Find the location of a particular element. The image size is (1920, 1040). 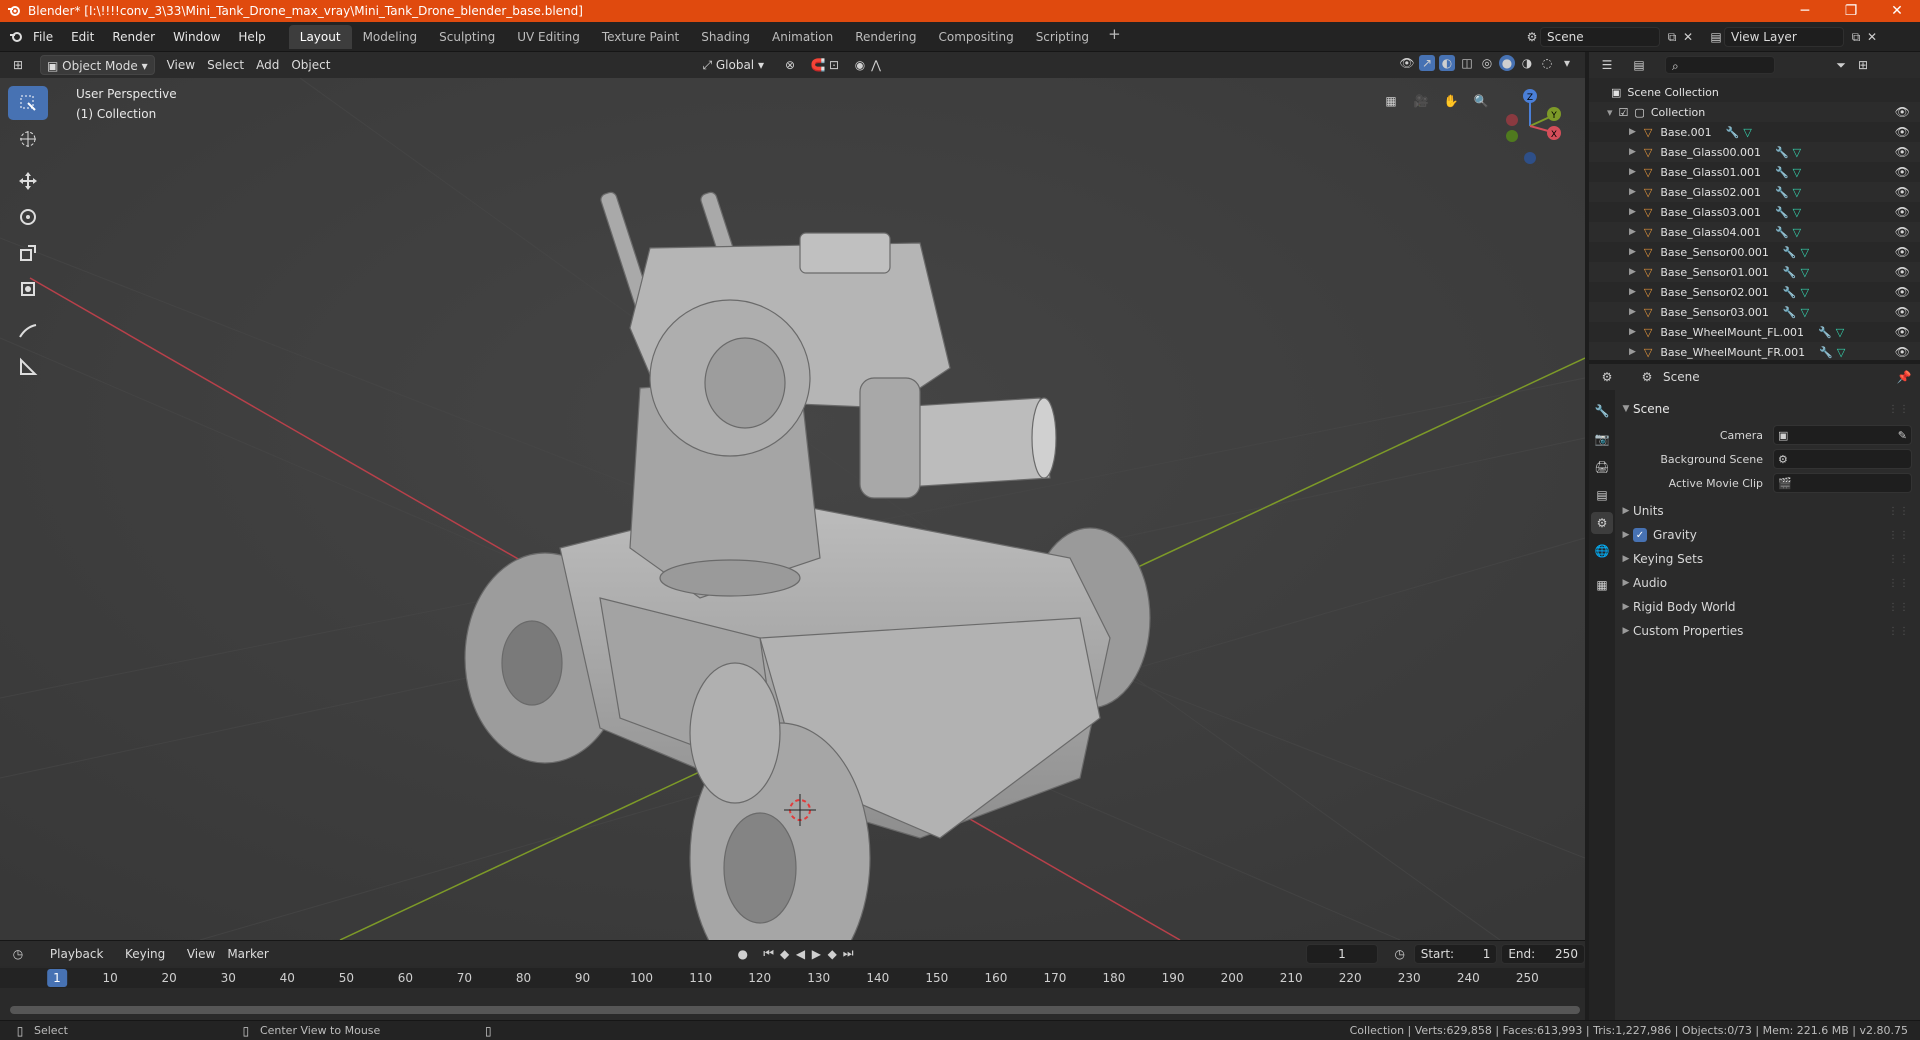

prev-keyframe-icon: ◆ is located at coordinates (785, 954).